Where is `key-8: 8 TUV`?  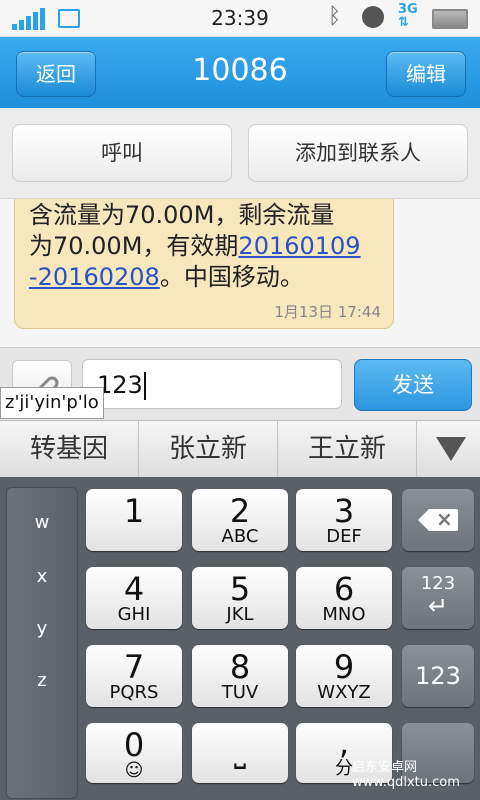 key-8: 8 TUV is located at coordinates (240, 676).